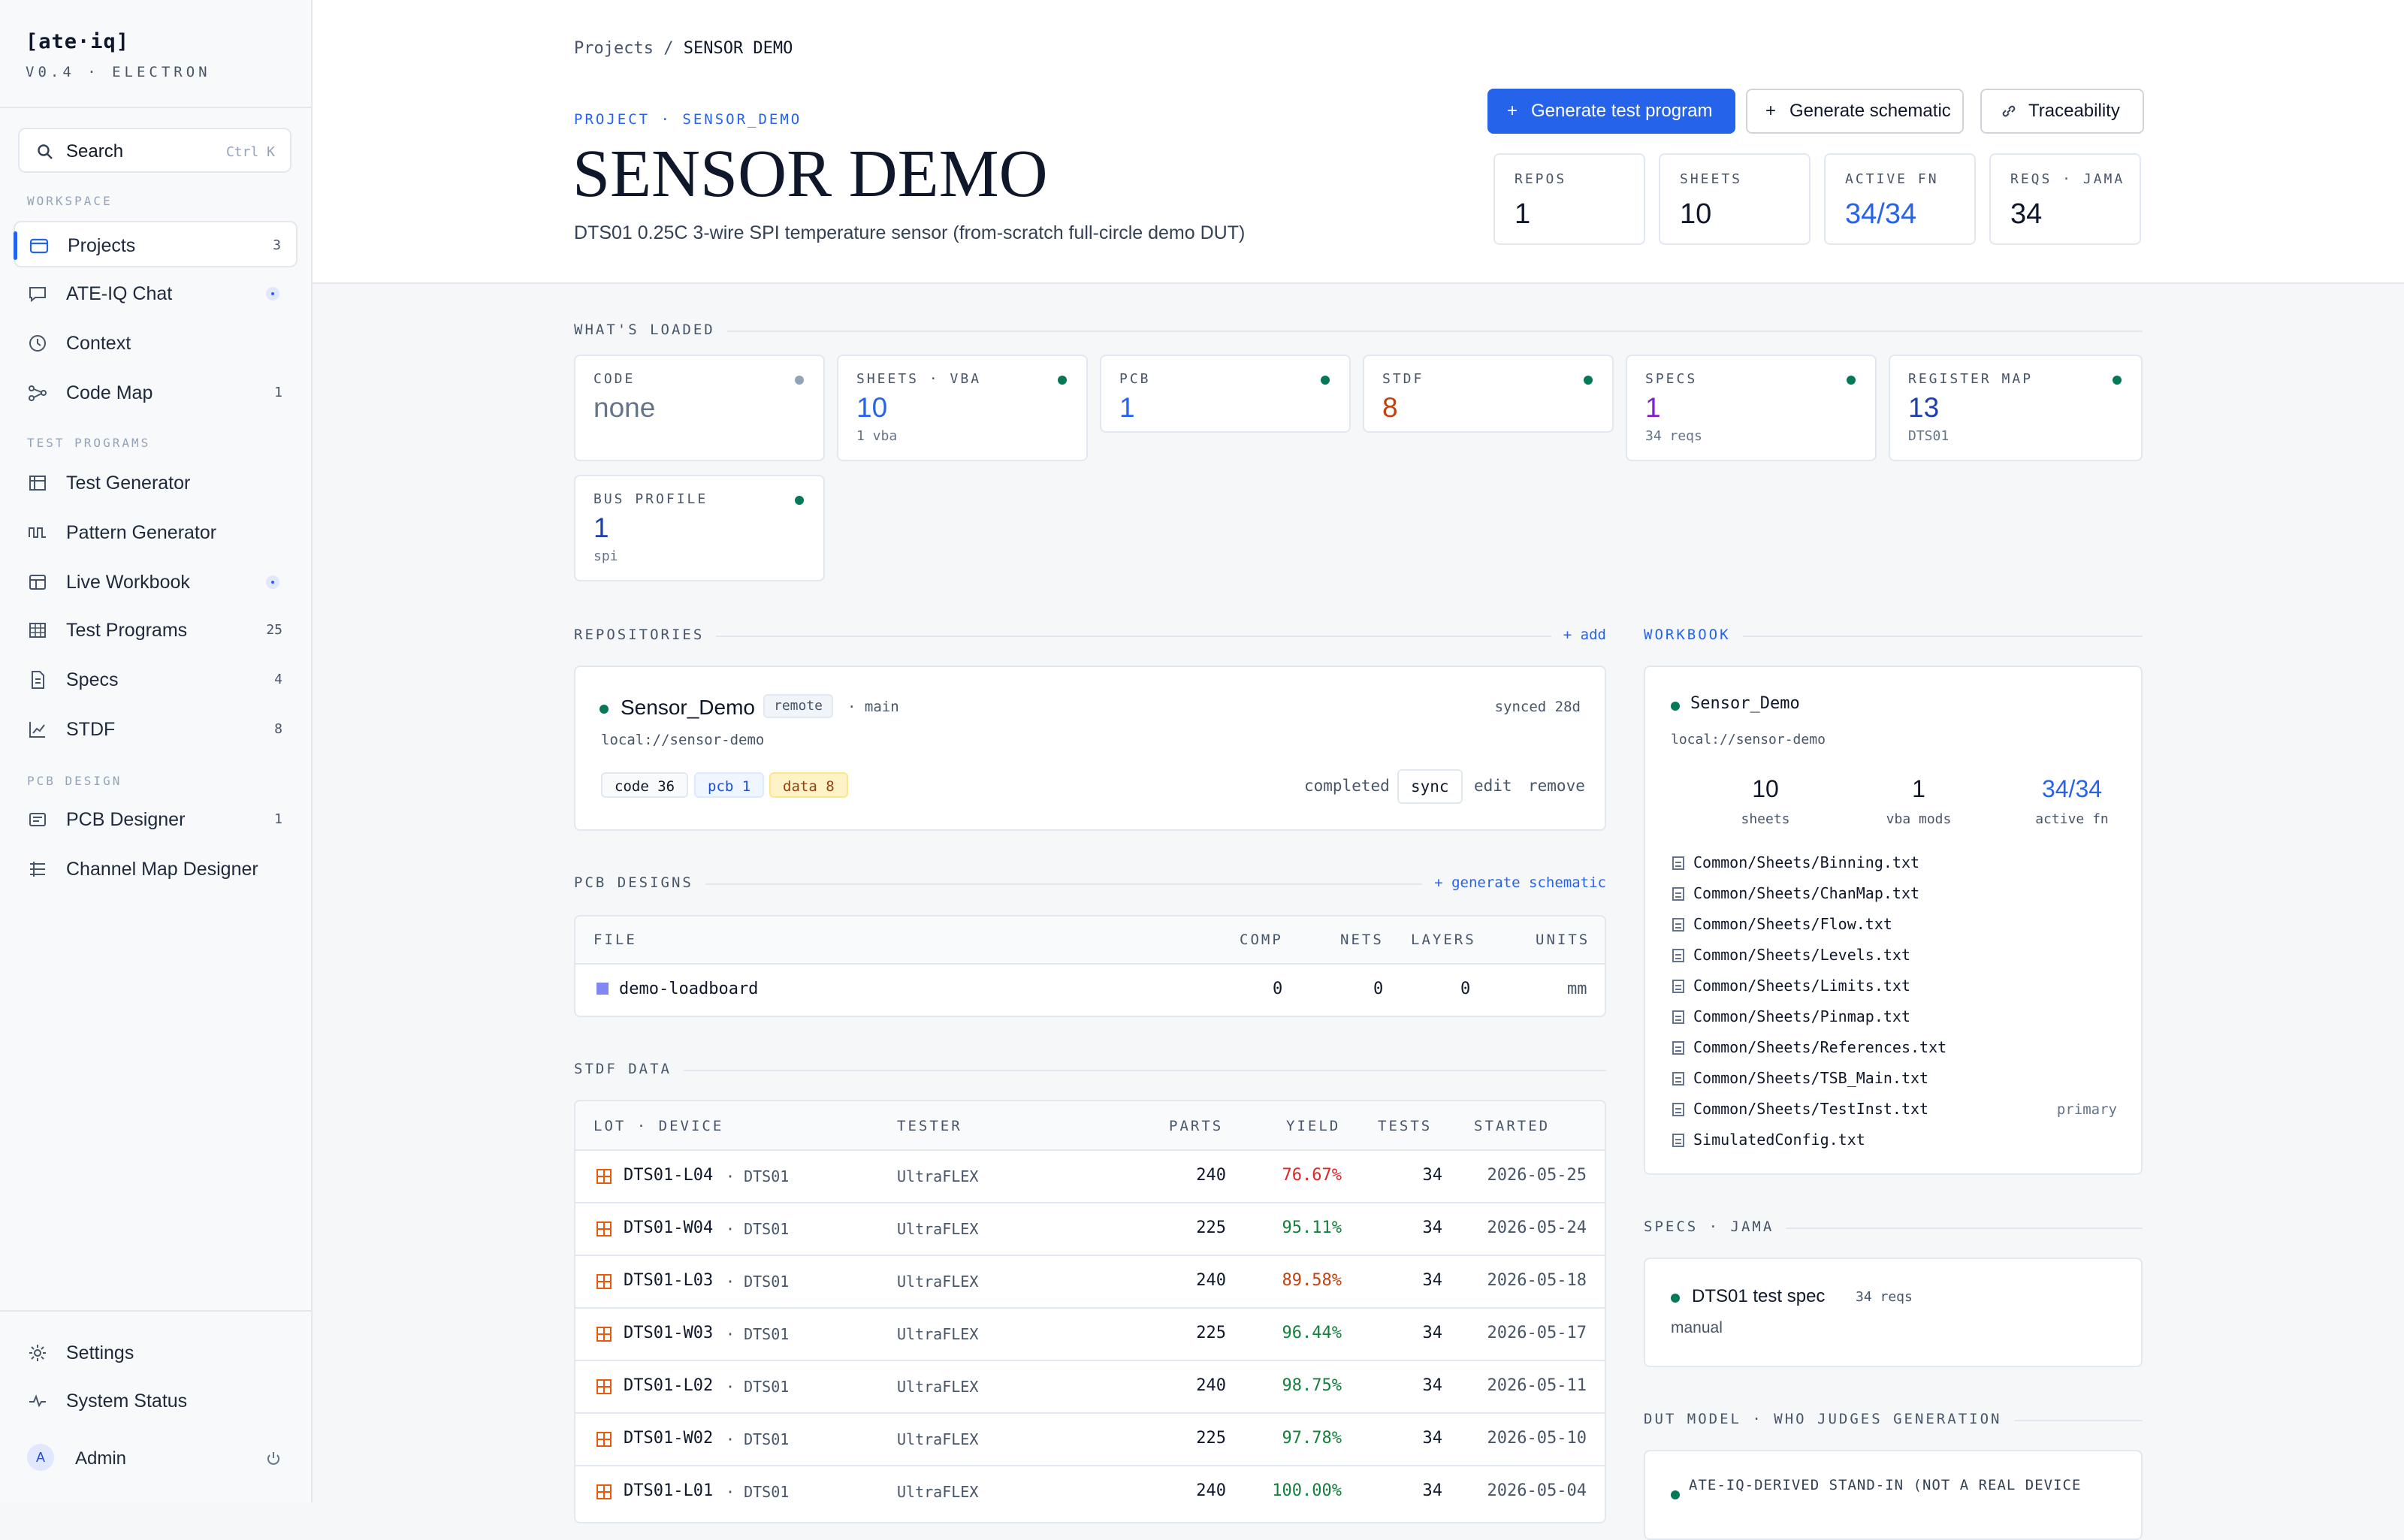  Describe the element at coordinates (1745, 703) in the screenshot. I see `workbook-name: Sensor_Demo` at that location.